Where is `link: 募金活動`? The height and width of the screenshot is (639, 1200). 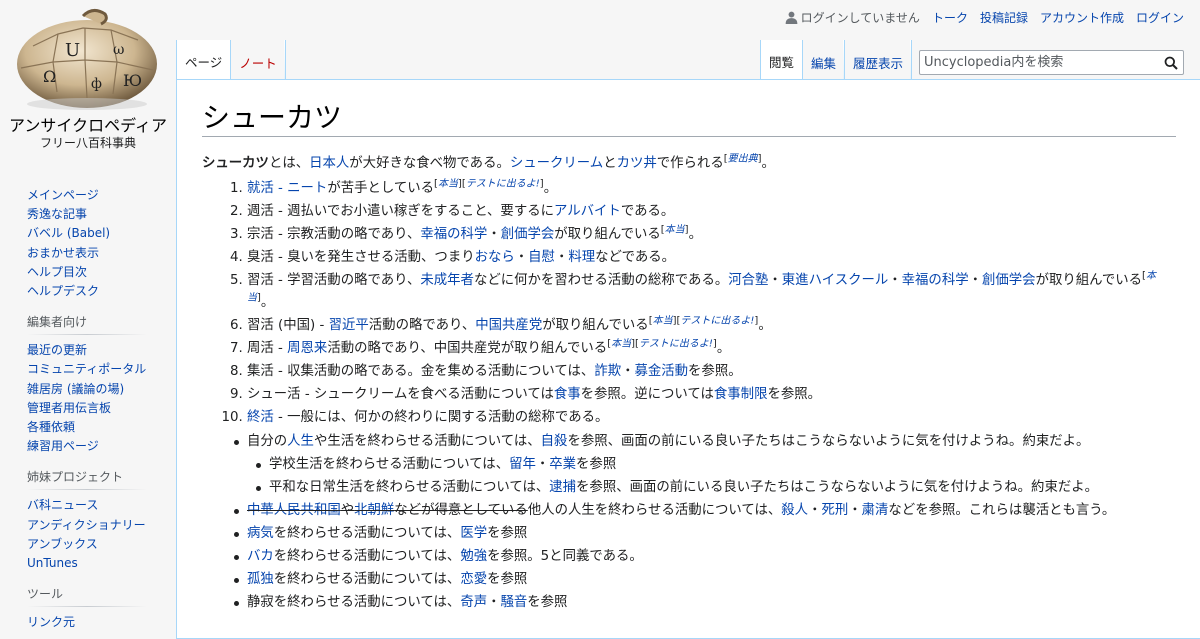 link: 募金活動 is located at coordinates (661, 371).